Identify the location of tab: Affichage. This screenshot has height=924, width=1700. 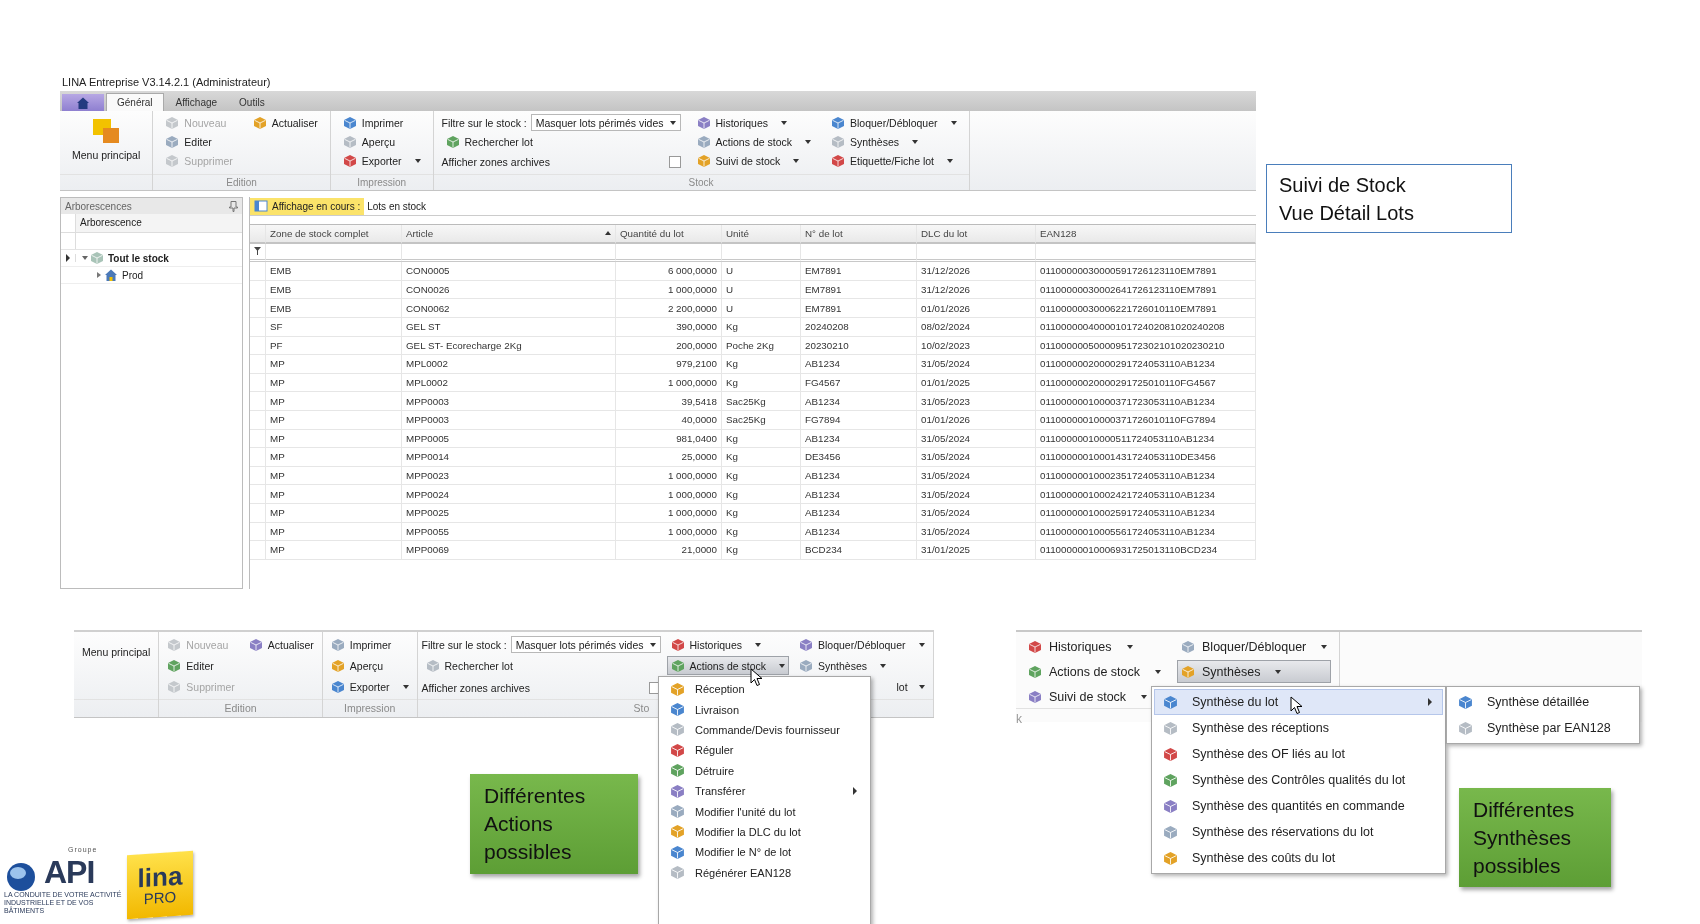
(196, 102).